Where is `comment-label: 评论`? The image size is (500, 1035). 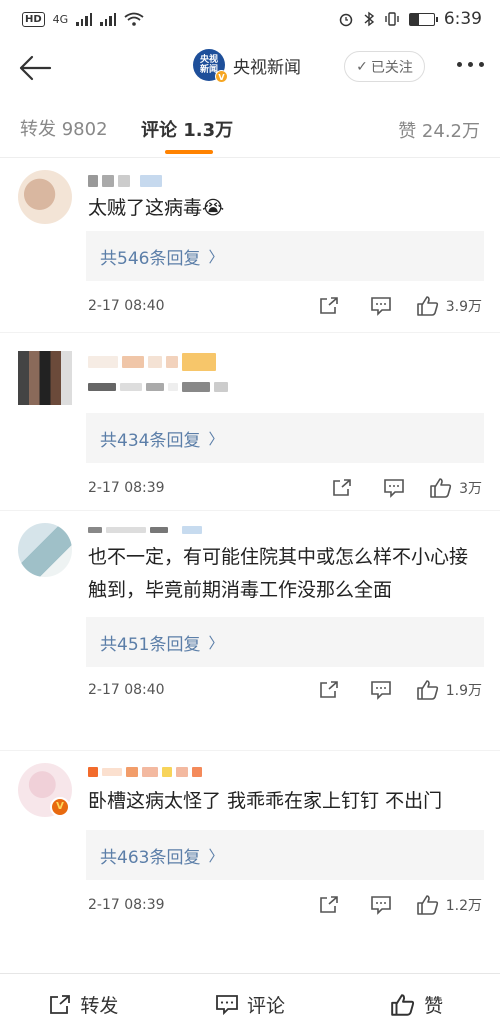
comment-label: 评论 is located at coordinates (266, 1006).